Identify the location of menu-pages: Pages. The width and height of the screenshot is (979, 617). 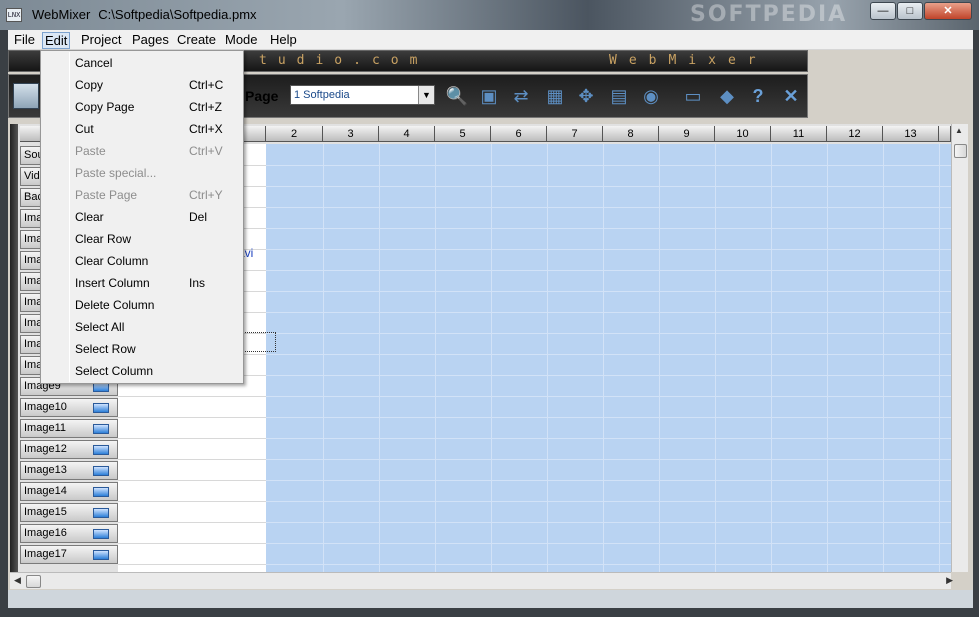
(150, 40).